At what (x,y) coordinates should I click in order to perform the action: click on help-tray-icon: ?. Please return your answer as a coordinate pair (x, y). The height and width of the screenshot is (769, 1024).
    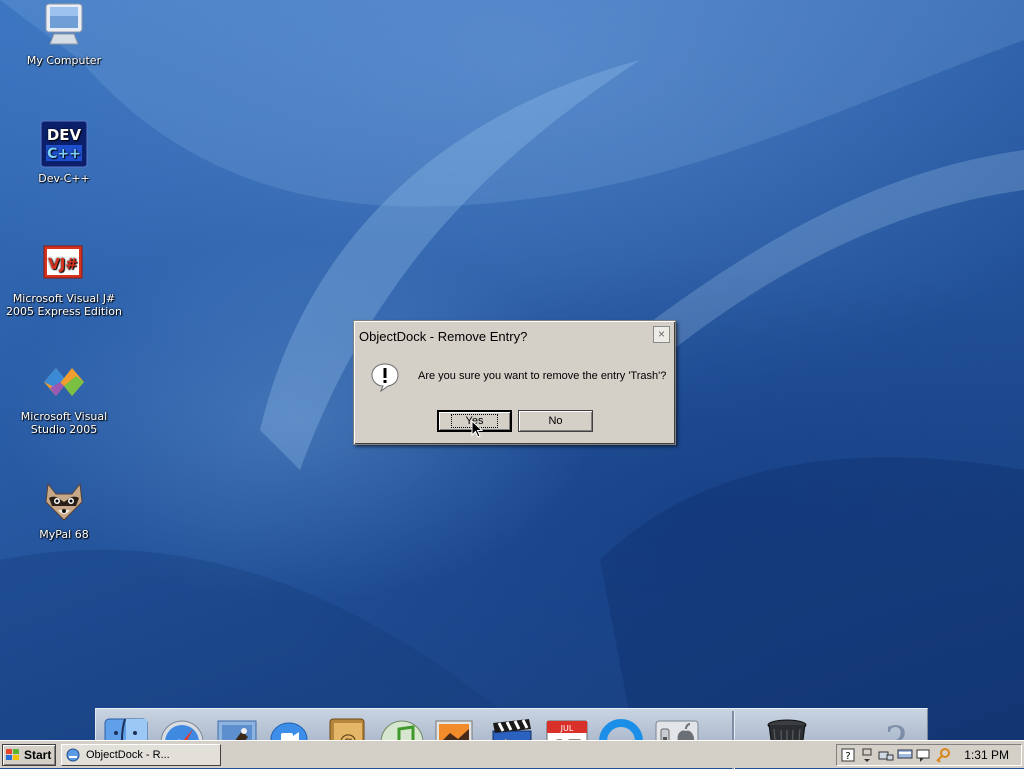
    Looking at the image, I should click on (848, 755).